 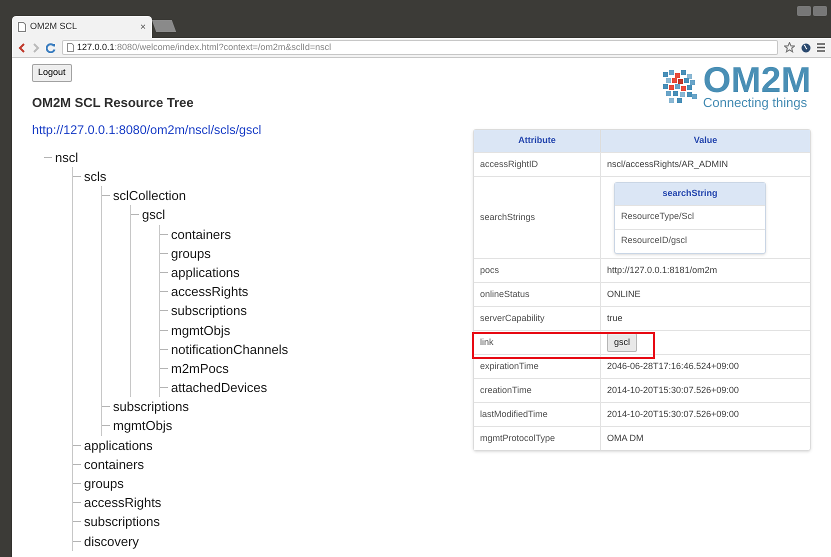 What do you see at coordinates (143, 27) in the screenshot?
I see `close-button: ×` at bounding box center [143, 27].